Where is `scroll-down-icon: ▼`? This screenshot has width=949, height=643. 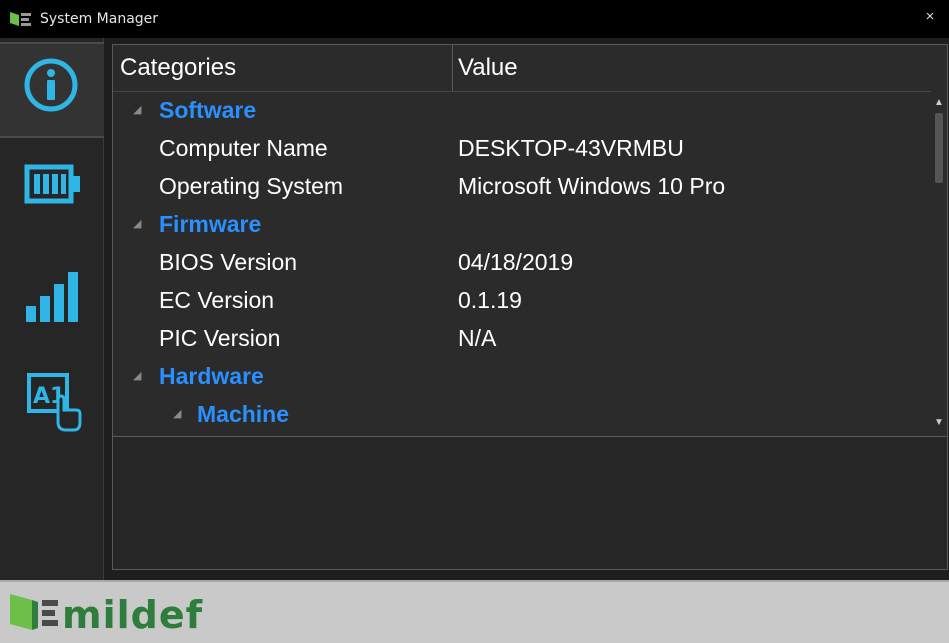 scroll-down-icon: ▼ is located at coordinates (939, 423).